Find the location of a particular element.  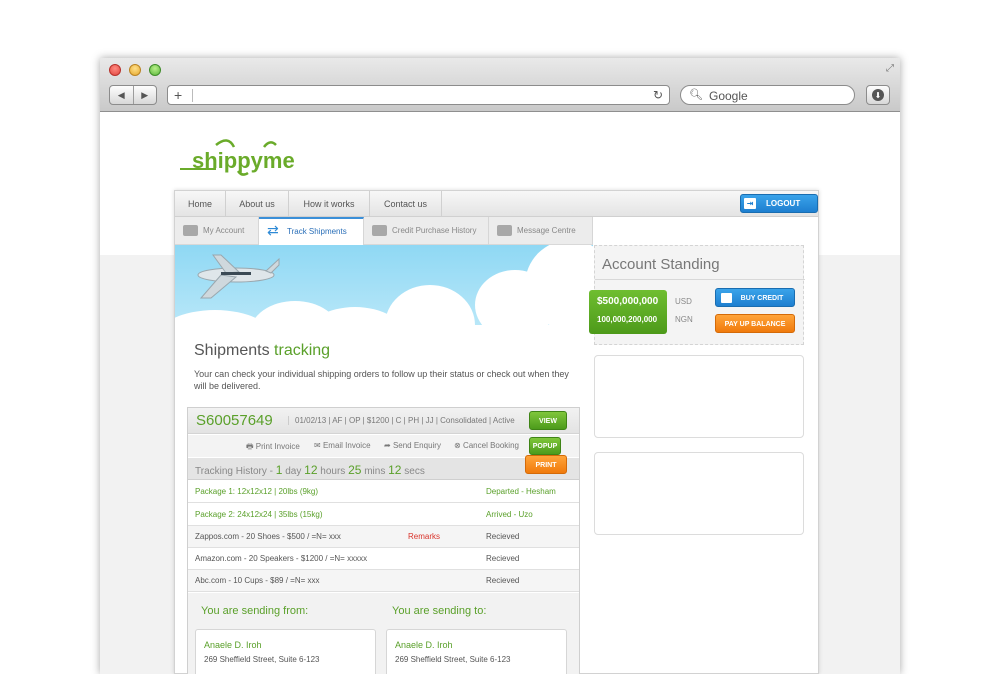

timer-mins: 25 is located at coordinates (355, 470).